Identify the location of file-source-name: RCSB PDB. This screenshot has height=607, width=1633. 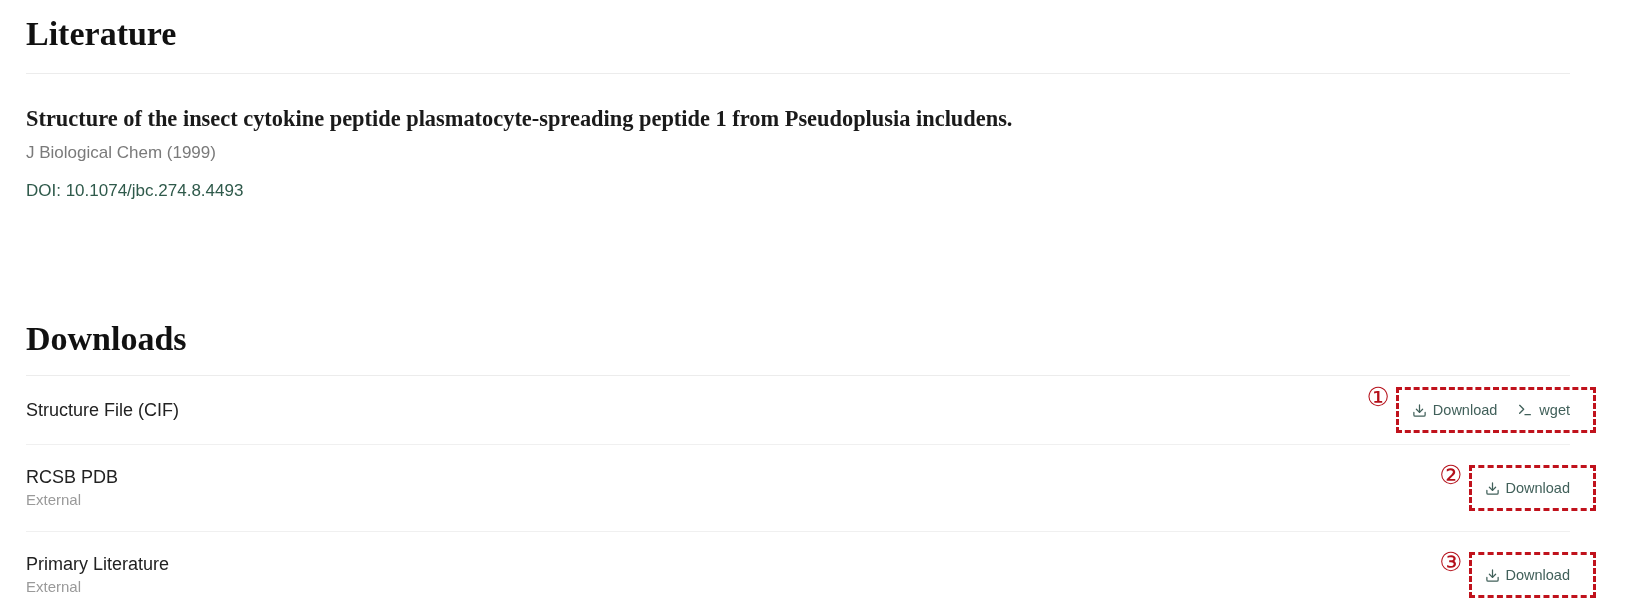
(72, 477).